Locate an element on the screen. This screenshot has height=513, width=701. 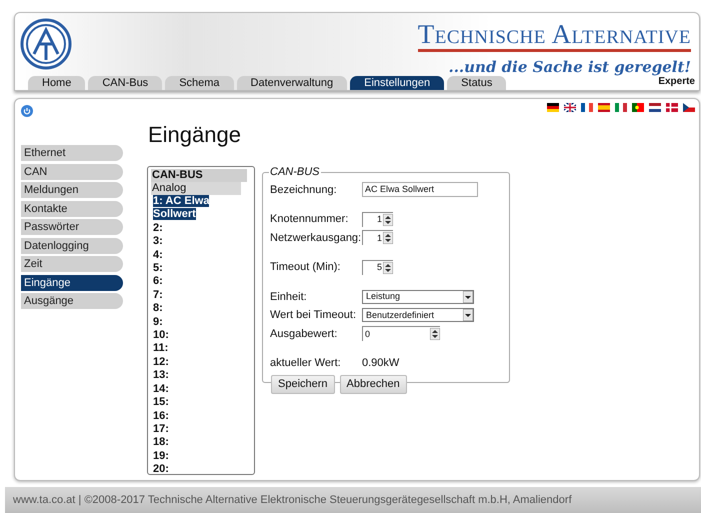
form-button: Speichern is located at coordinates (303, 384).